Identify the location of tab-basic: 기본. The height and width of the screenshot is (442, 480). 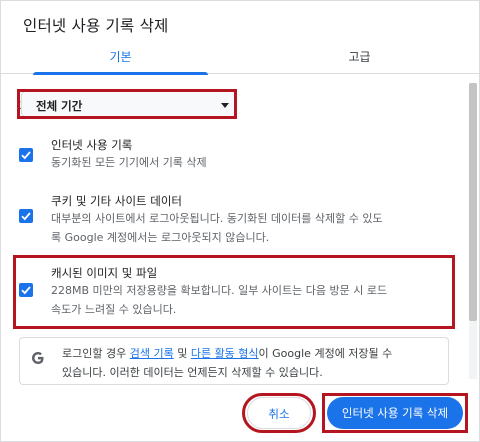
(120, 58).